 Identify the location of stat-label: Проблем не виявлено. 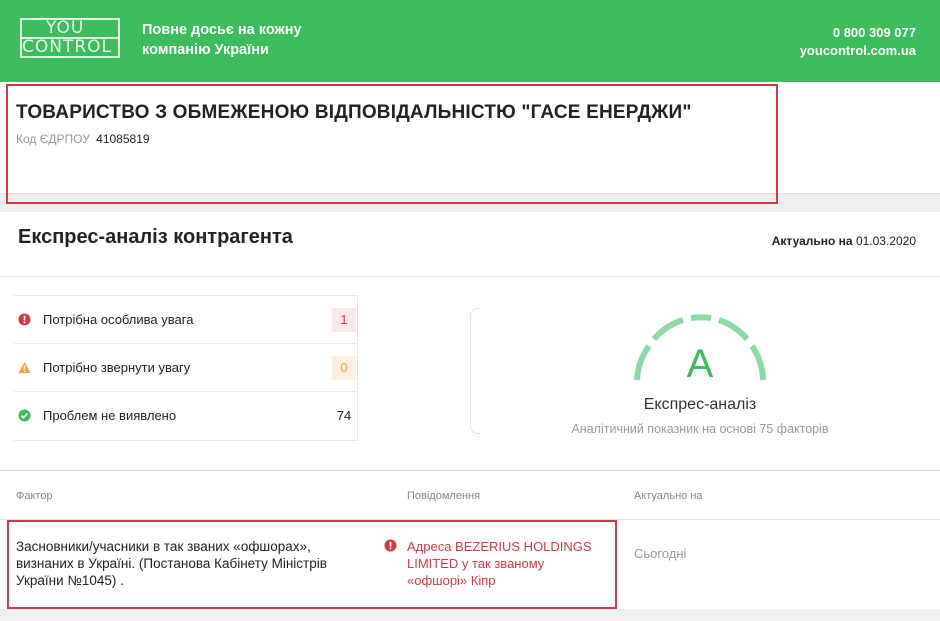
(110, 415).